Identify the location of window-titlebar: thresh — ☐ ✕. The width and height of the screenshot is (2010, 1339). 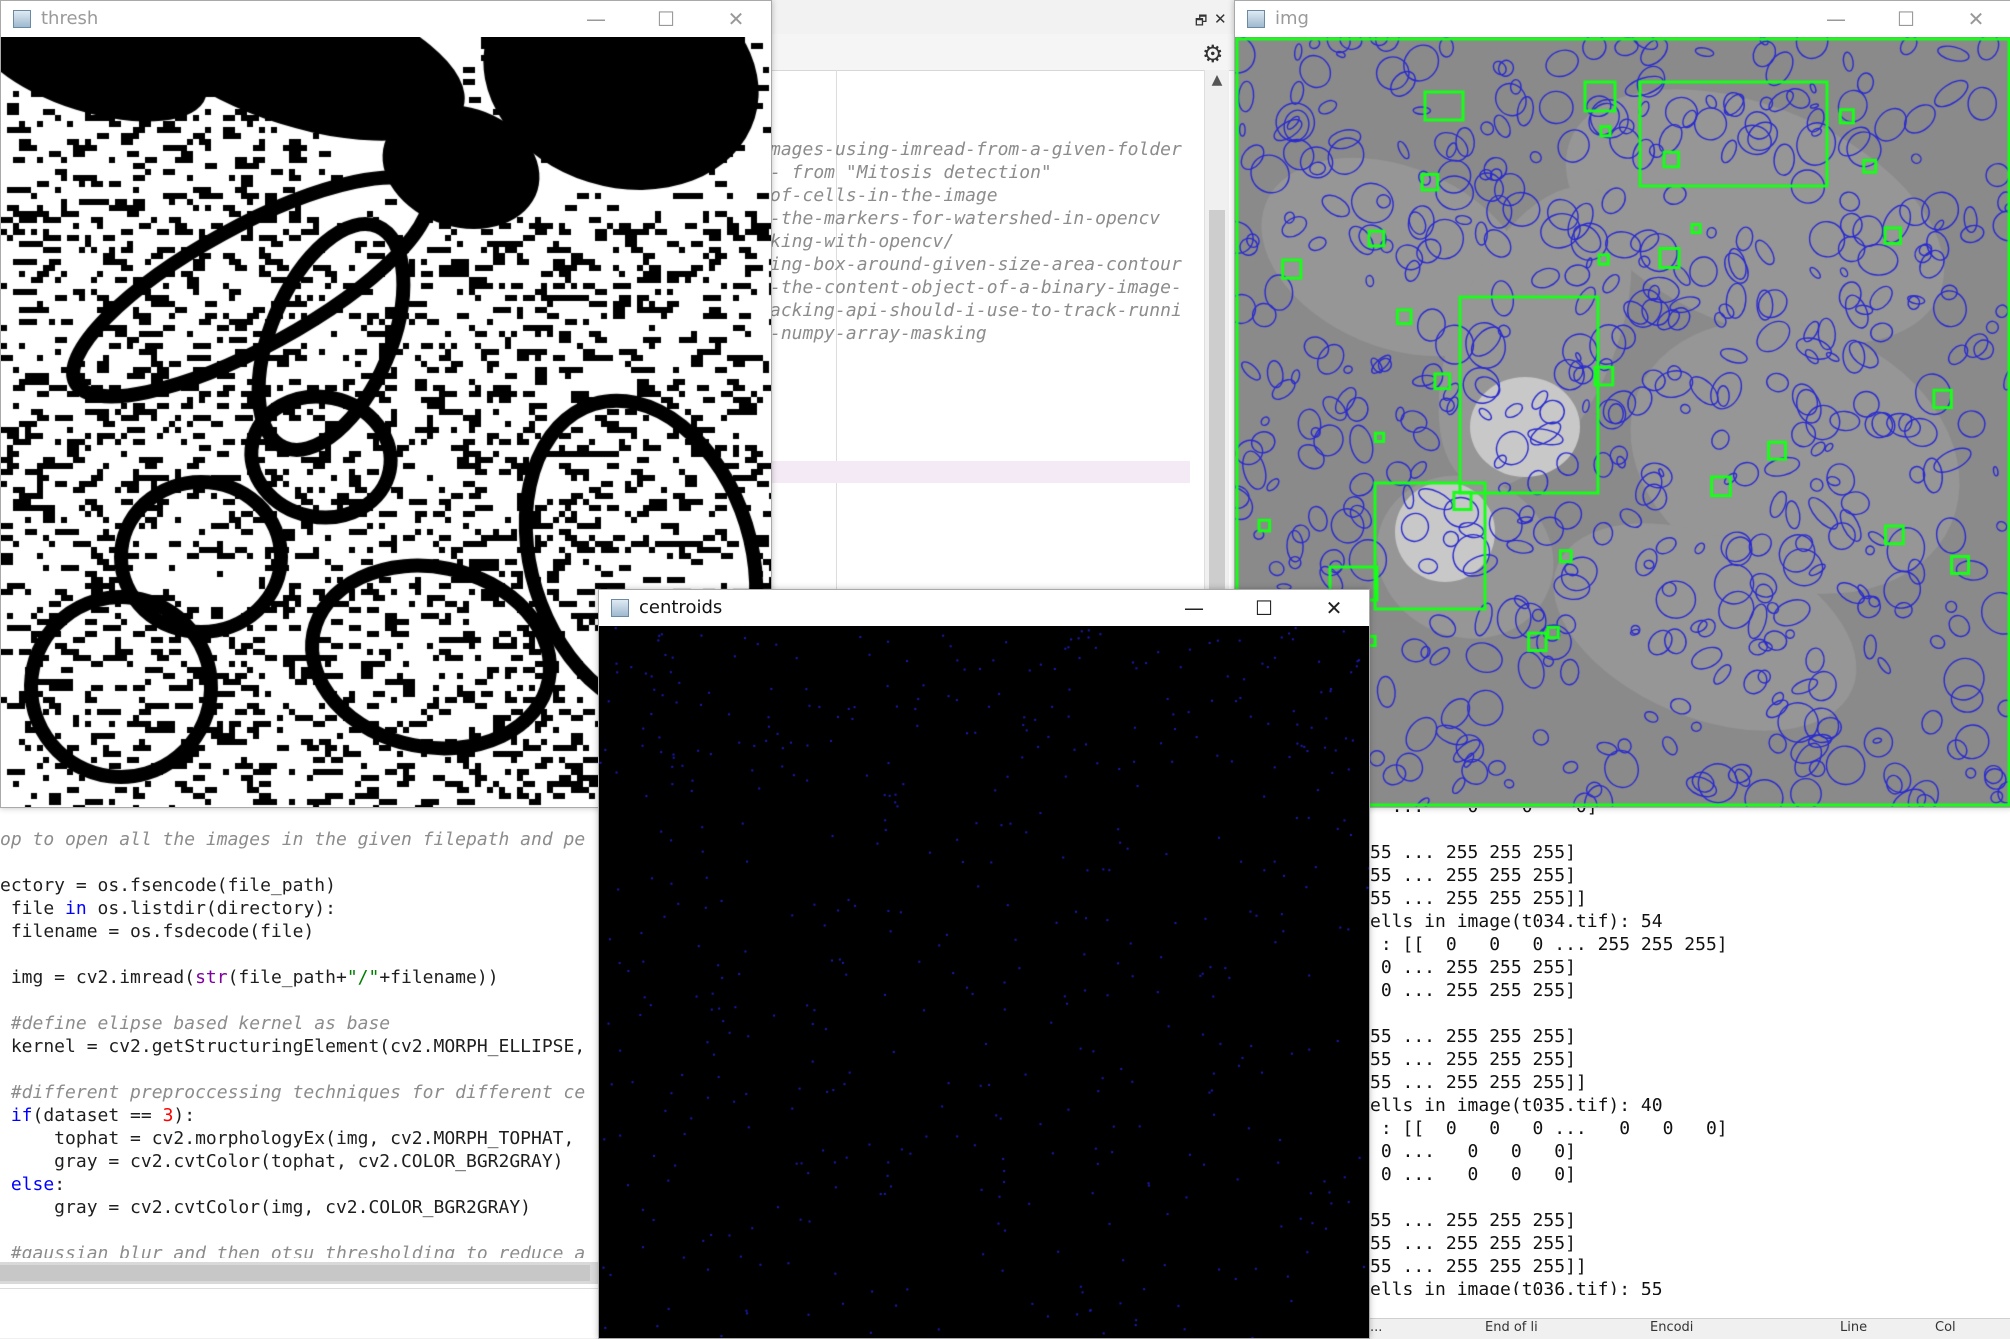
(386, 19).